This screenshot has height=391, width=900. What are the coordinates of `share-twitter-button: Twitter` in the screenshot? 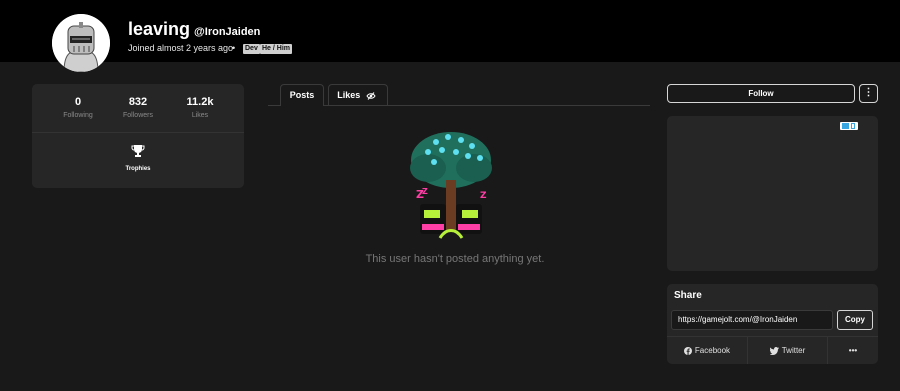 It's located at (787, 350).